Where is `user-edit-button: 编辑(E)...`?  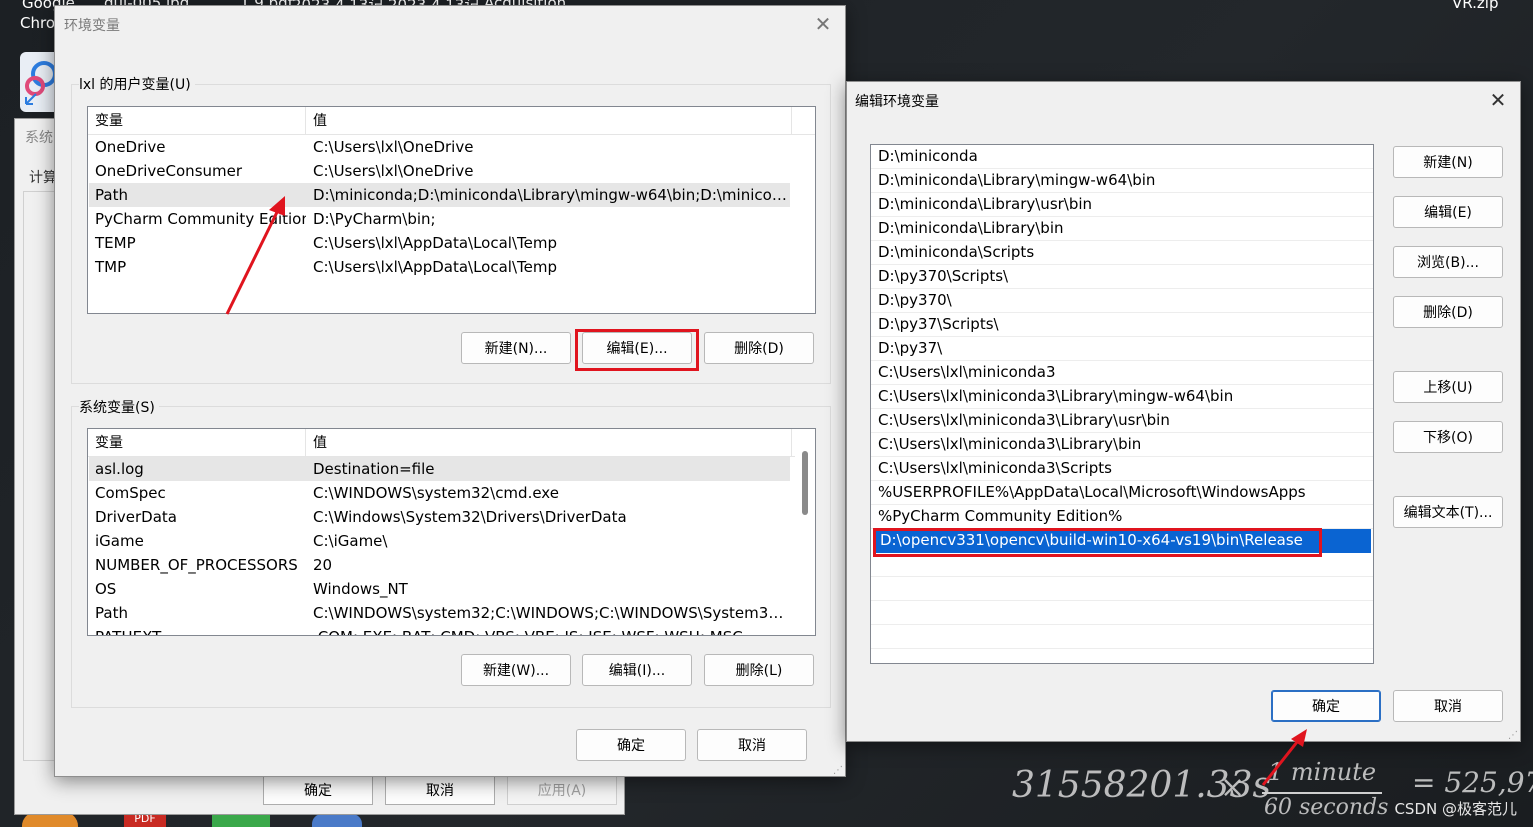 user-edit-button: 编辑(E)... is located at coordinates (637, 348).